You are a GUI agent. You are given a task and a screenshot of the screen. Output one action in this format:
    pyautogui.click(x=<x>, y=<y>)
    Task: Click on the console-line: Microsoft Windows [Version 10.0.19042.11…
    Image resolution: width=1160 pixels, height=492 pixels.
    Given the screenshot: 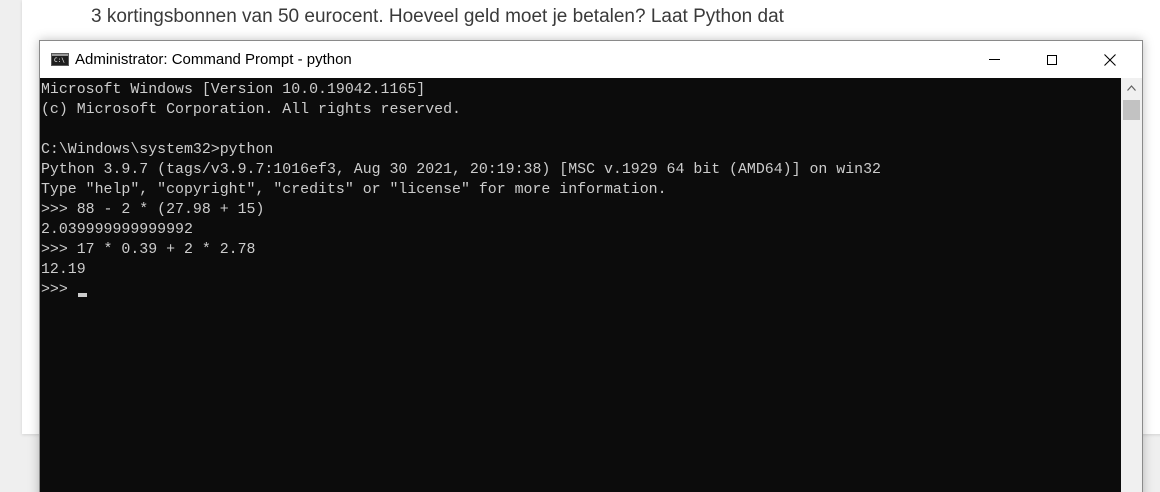 What is the action you would take?
    pyautogui.click(x=233, y=90)
    